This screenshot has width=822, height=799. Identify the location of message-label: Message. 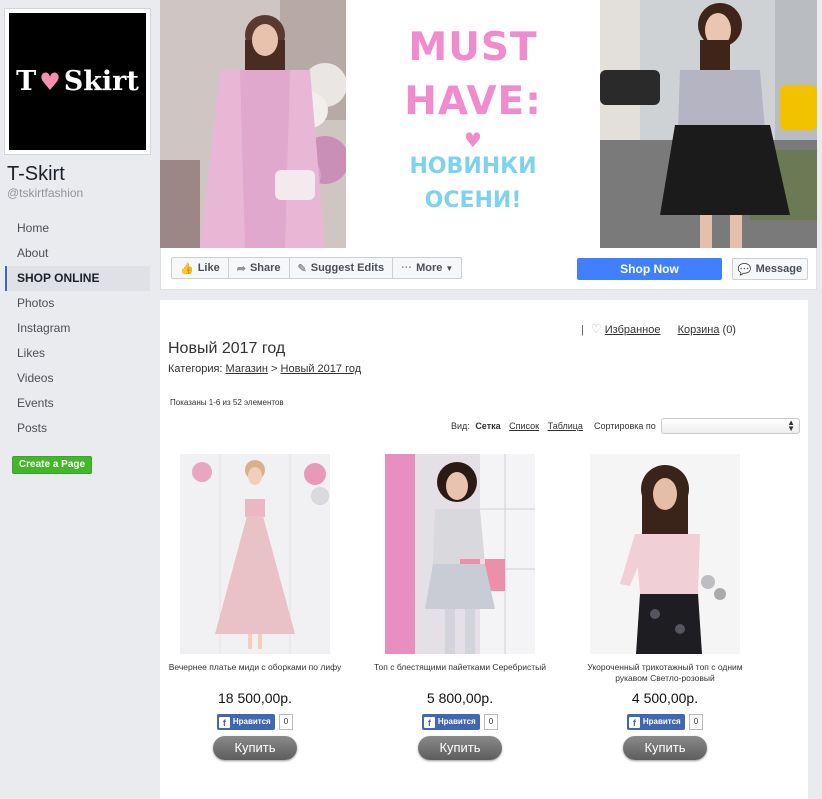
(779, 269).